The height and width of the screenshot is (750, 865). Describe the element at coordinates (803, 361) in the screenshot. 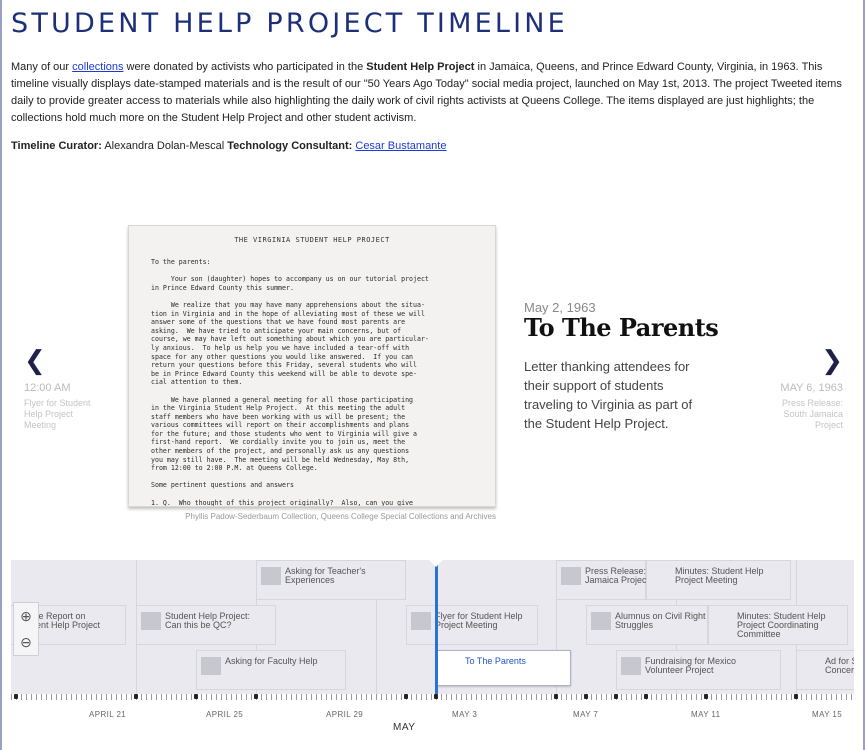

I see `chevron-right-icon: ❯` at that location.